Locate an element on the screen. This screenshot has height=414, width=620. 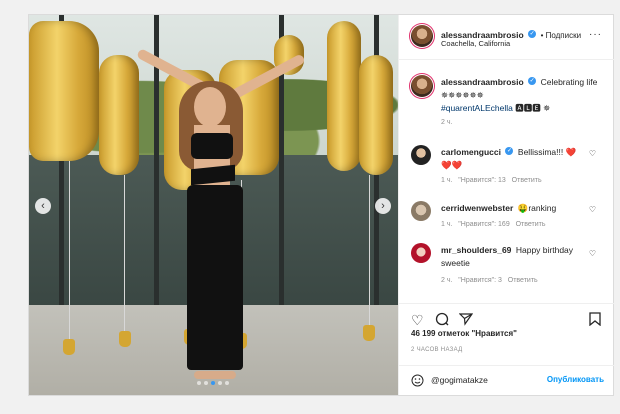
black-skirt is located at coordinates (215, 277).